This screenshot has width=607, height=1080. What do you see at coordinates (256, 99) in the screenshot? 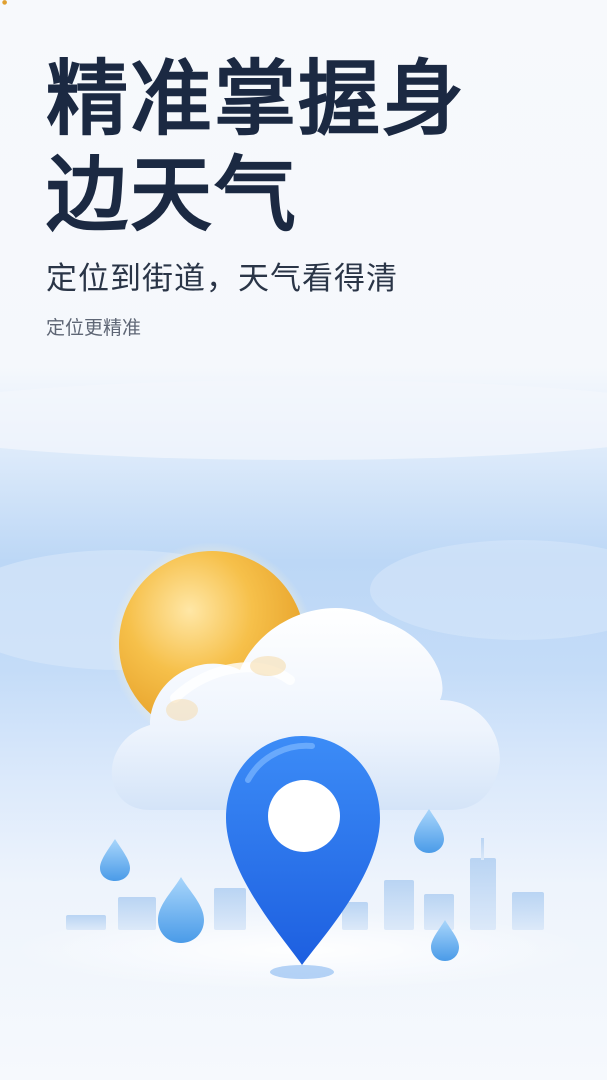
I see `headline-line-1: 精准掌握身` at bounding box center [256, 99].